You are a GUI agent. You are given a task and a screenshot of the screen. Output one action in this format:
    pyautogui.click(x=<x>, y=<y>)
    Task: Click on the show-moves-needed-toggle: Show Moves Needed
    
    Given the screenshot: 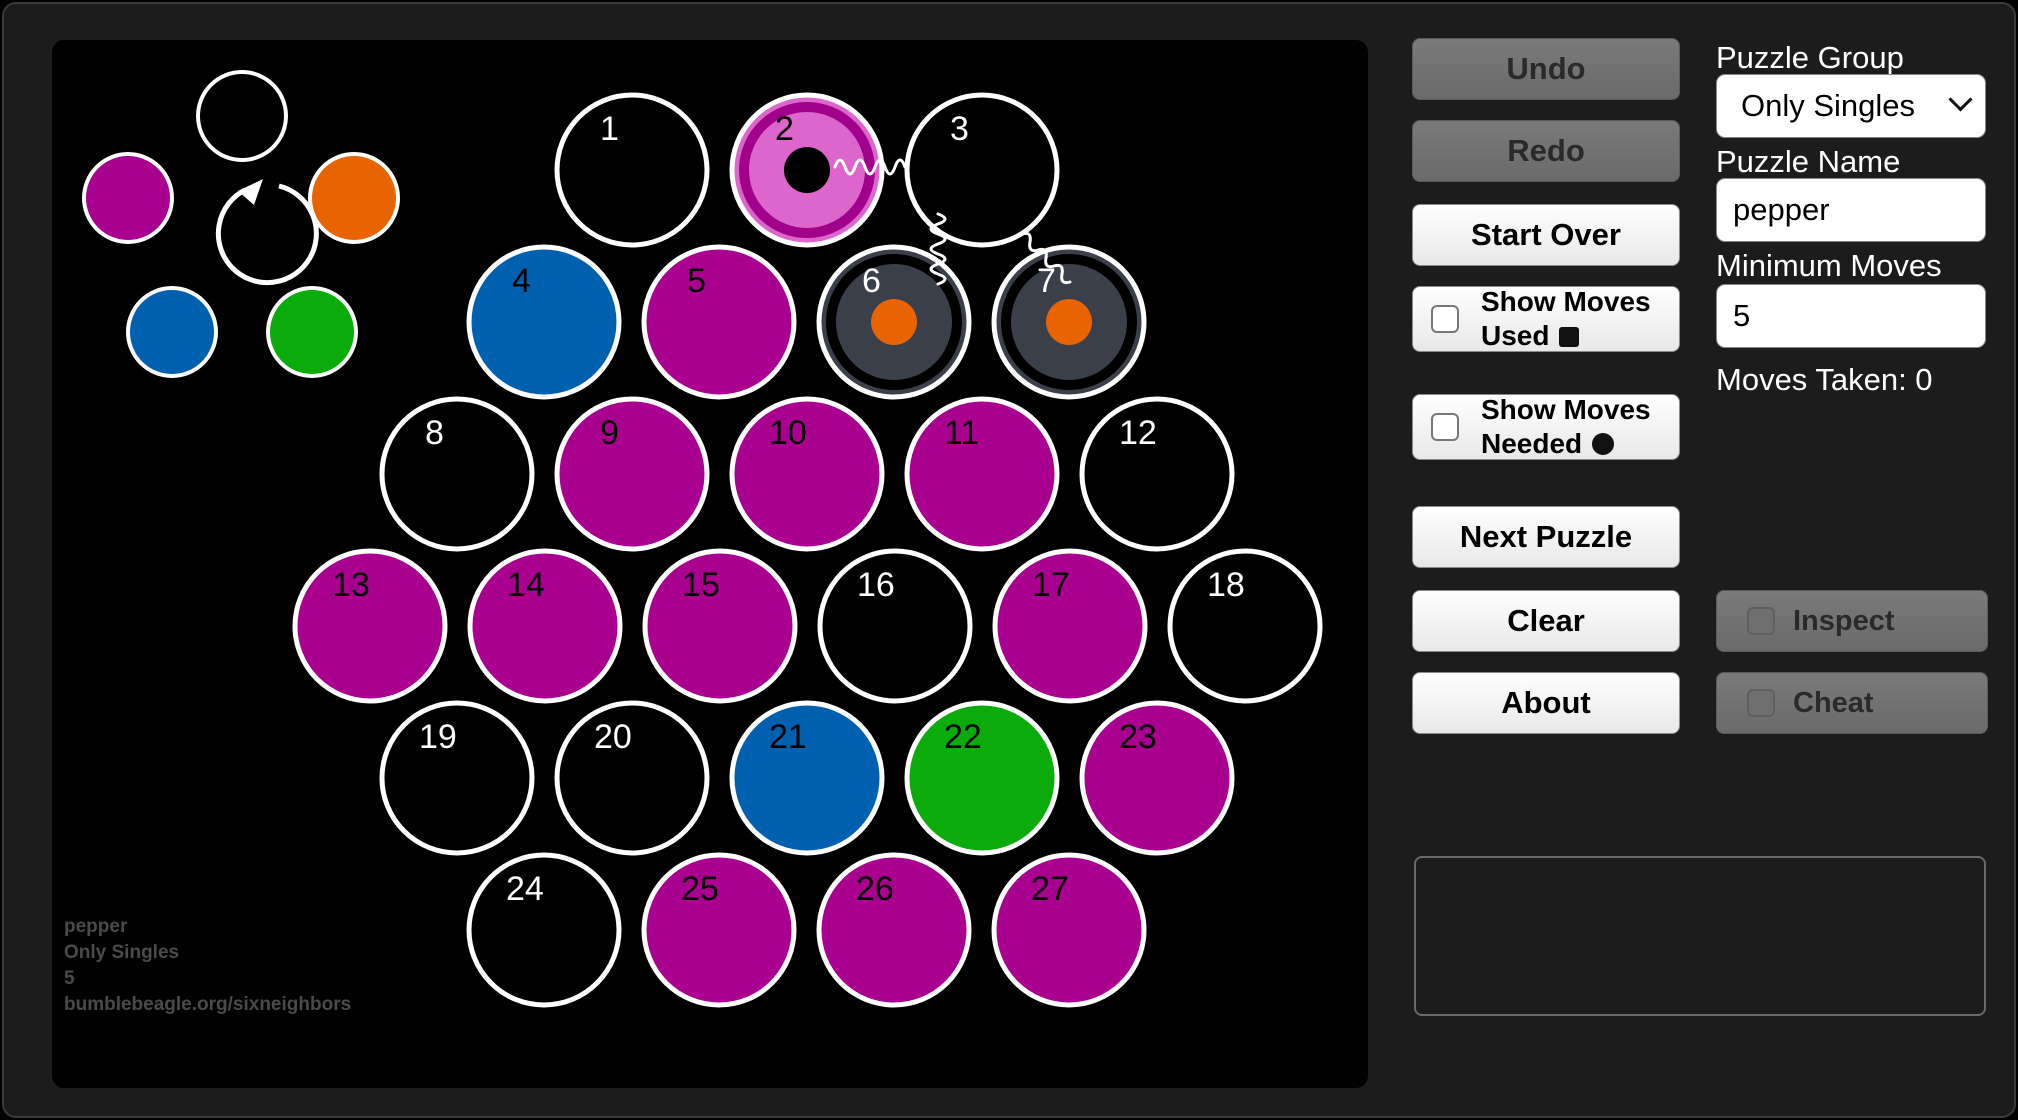 What is the action you would take?
    pyautogui.click(x=1546, y=427)
    